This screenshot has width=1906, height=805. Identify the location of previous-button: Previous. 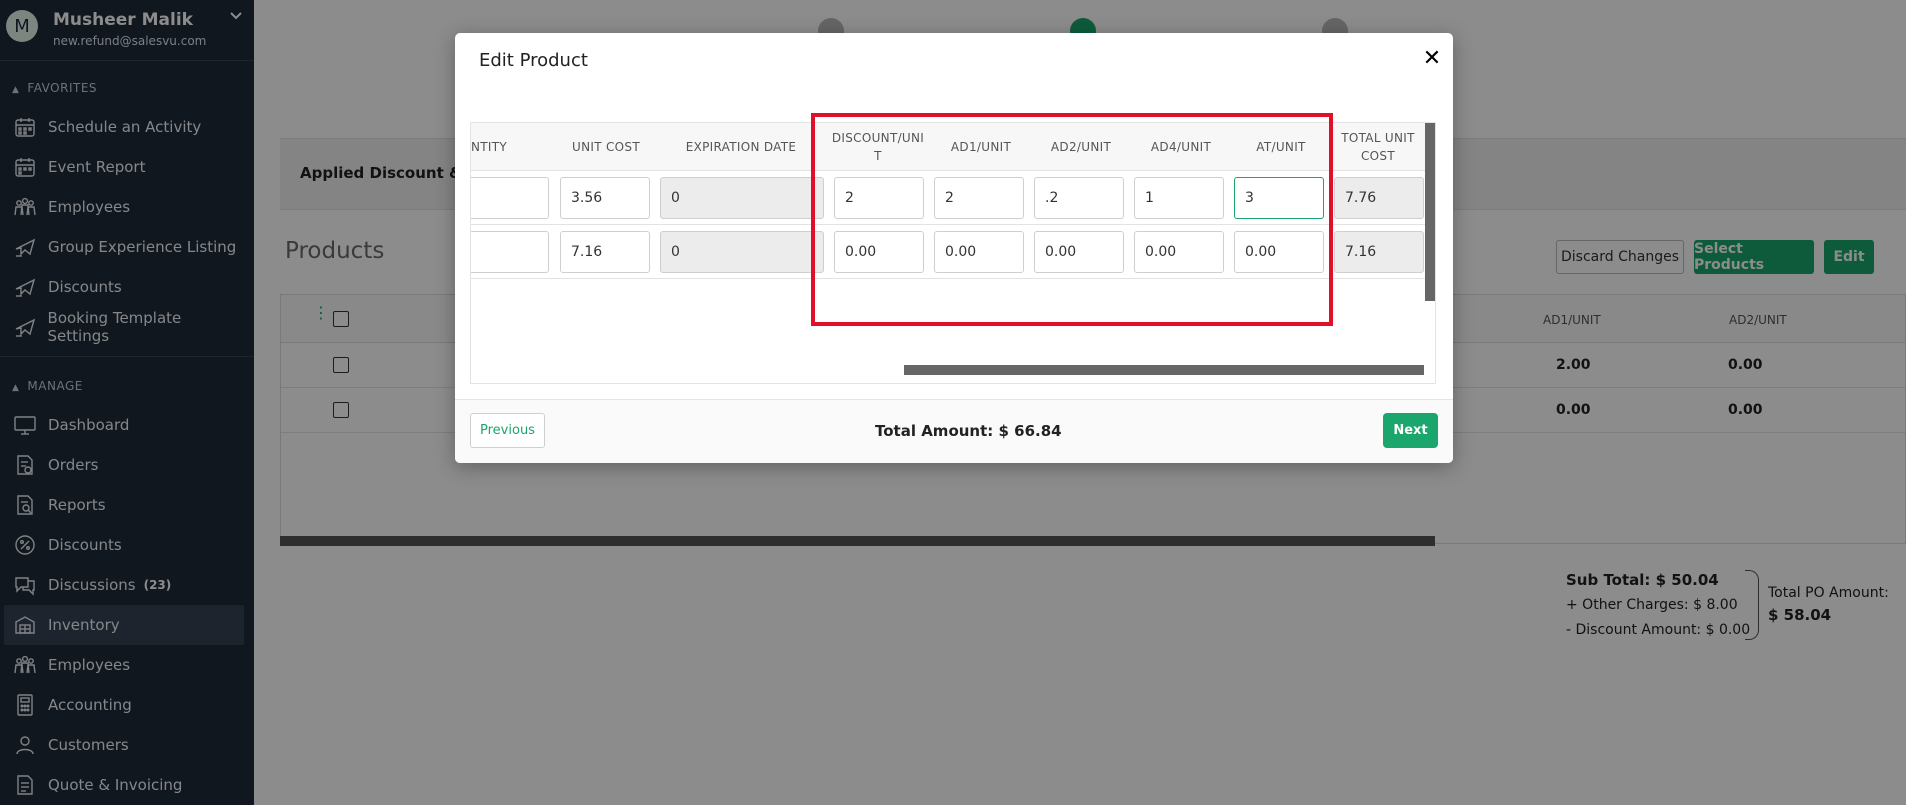
(507, 430).